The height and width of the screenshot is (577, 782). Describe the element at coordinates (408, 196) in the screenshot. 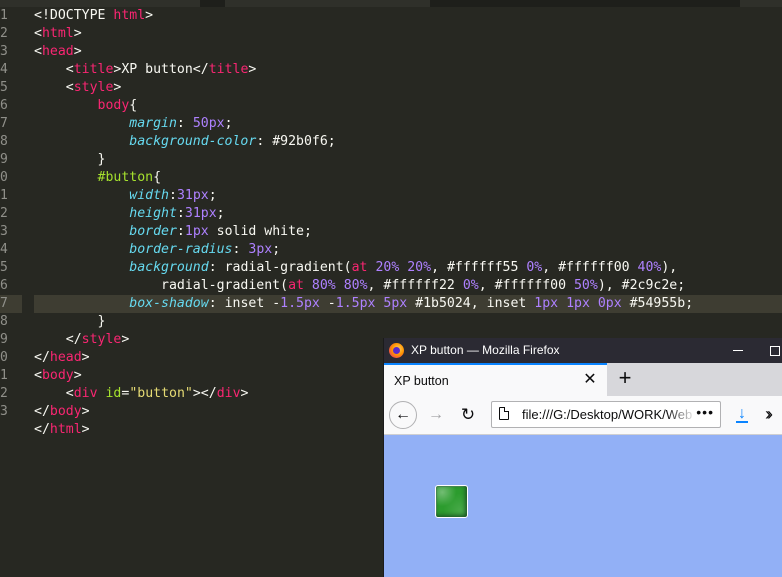

I see `code-line: width:31px;` at that location.